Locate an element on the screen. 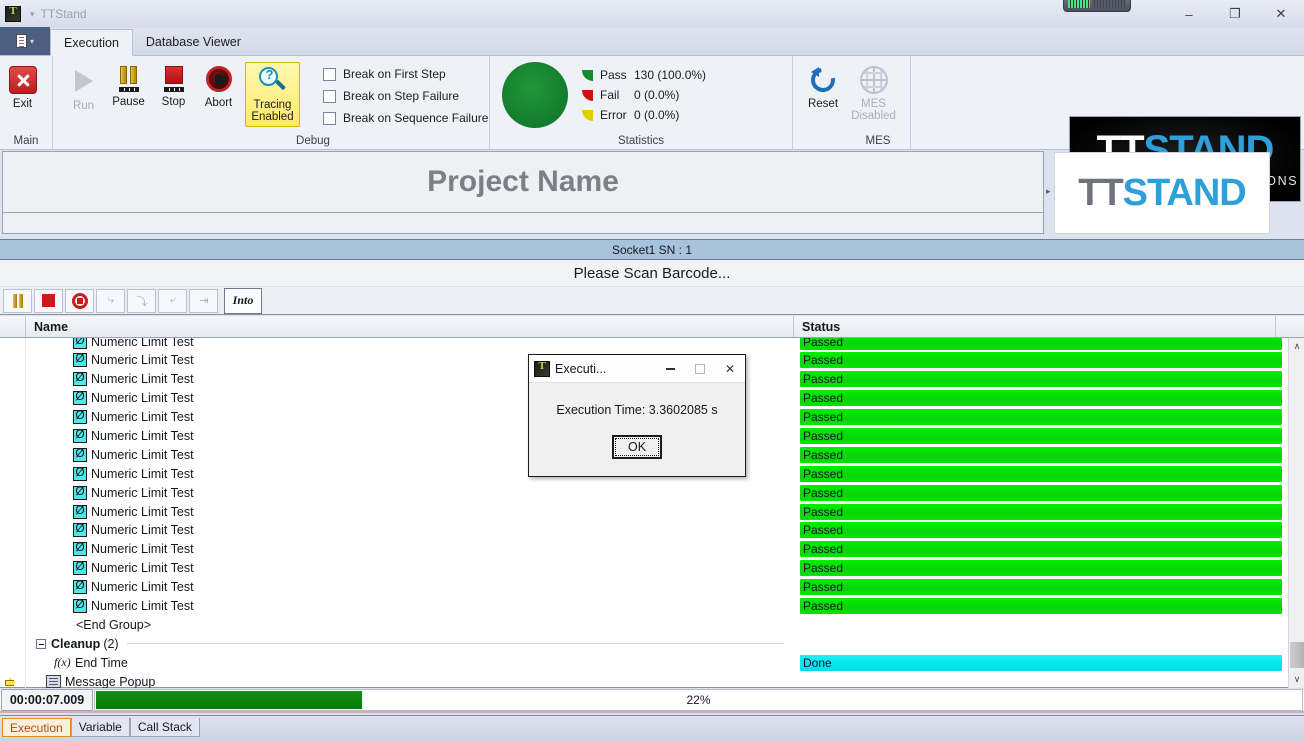 Image resolution: width=1304 pixels, height=741 pixels. toolbar-step-into-button: ⤵ is located at coordinates (141, 300).